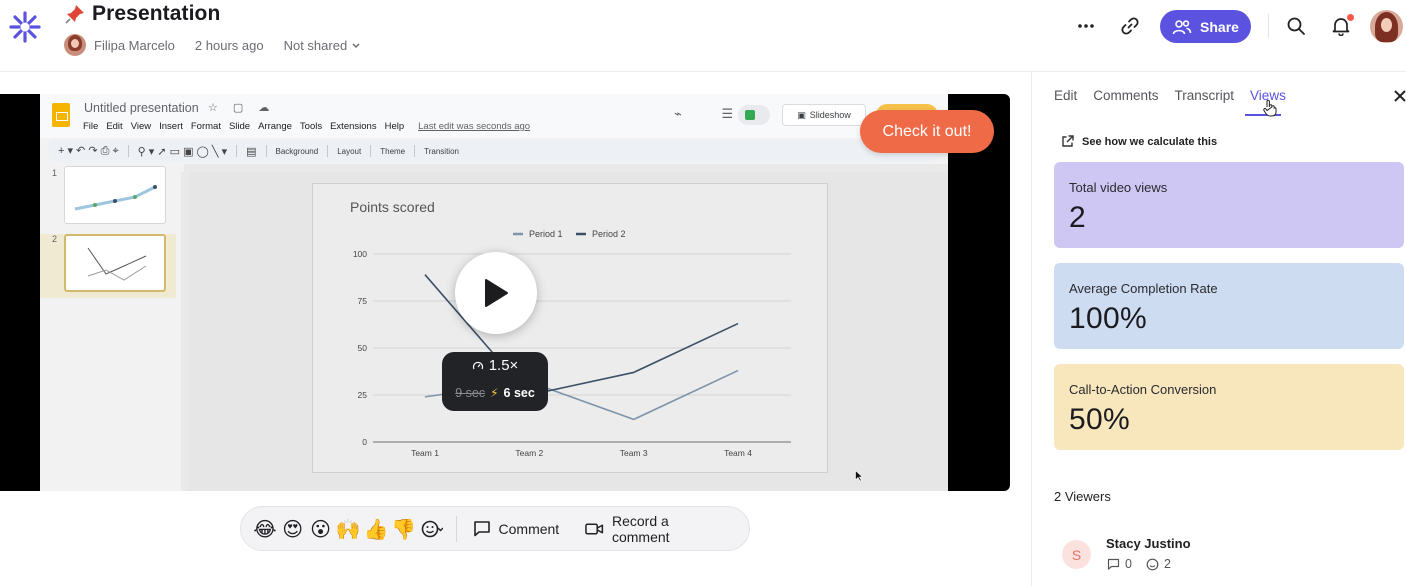 The width and height of the screenshot is (1406, 586). Describe the element at coordinates (859, 476) in the screenshot. I see `mouse-cursor-icon` at that location.